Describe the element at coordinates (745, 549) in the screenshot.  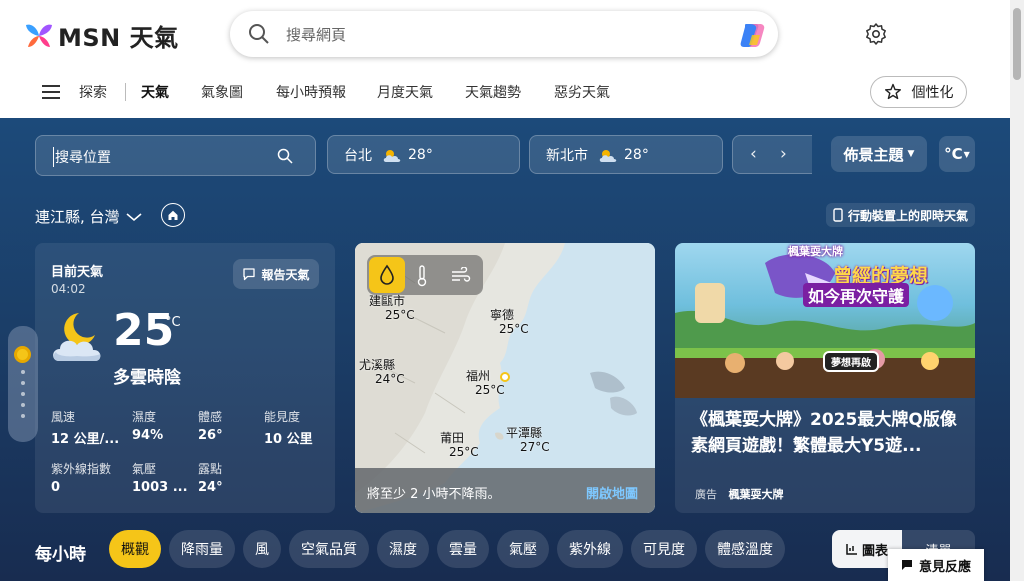
I see `tab-feels-like: 體感溫度` at that location.